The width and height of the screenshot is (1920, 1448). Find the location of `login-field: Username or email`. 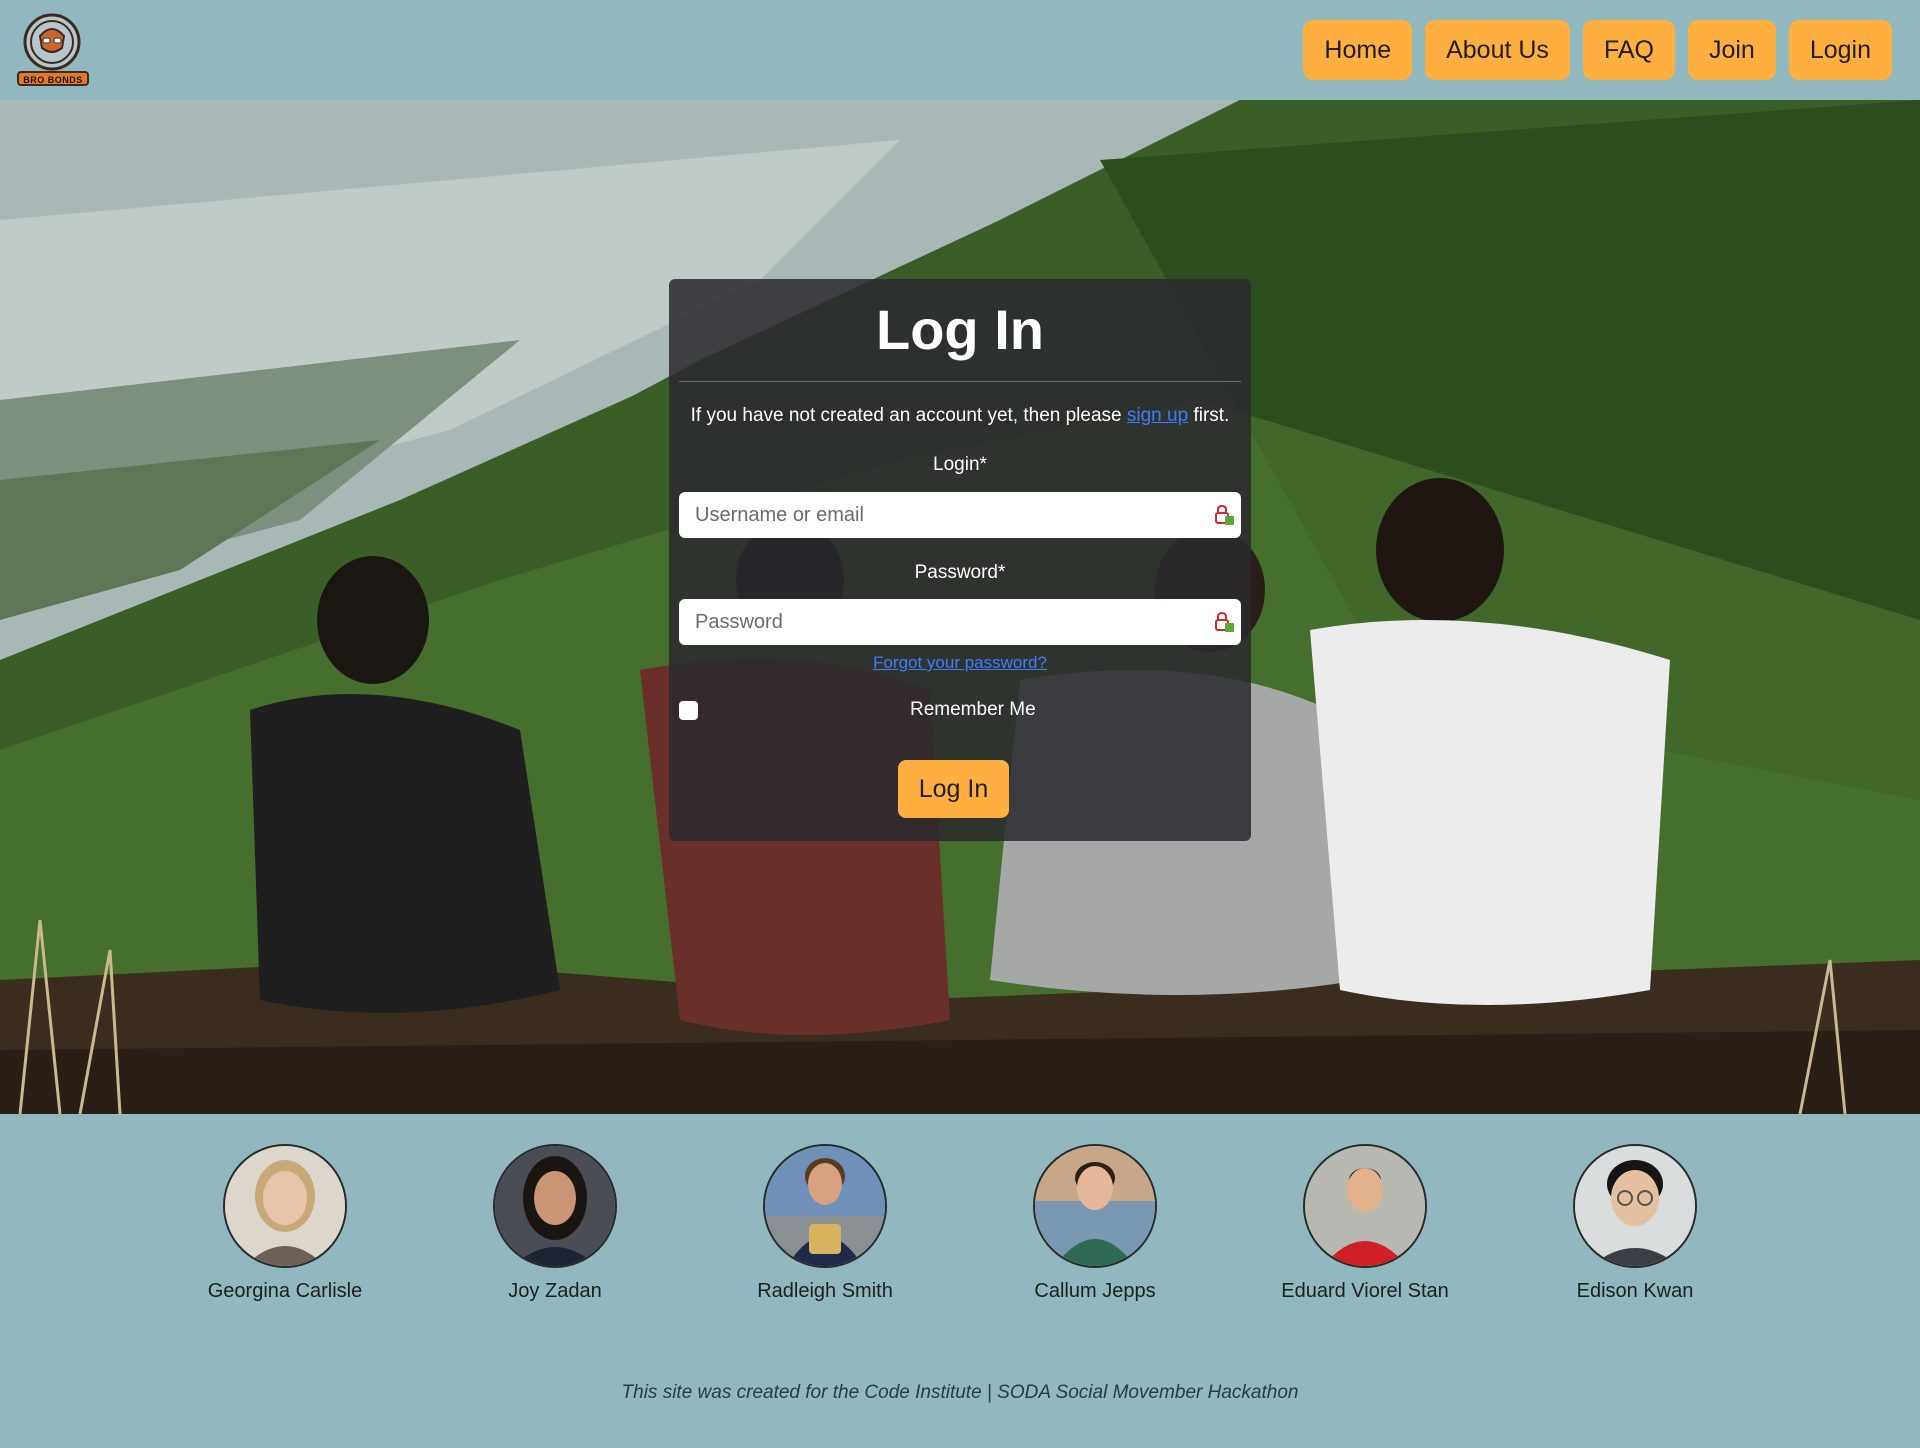

login-field: Username or email is located at coordinates (960, 515).